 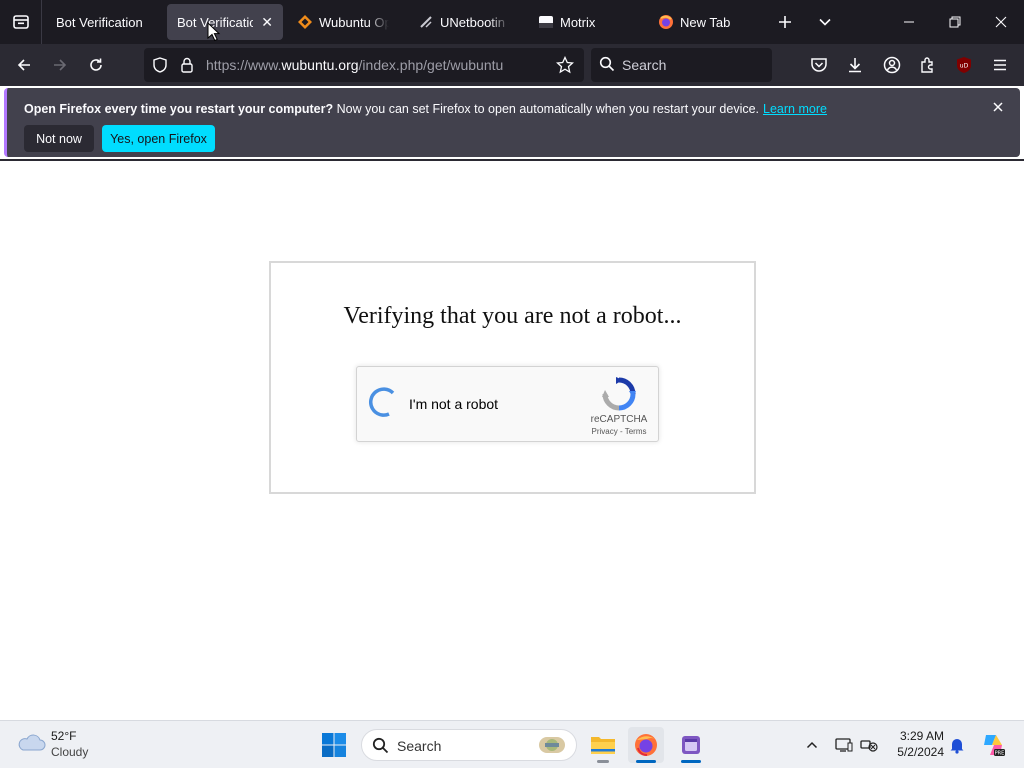 I want to click on copilot-icon: PRE, so click(x=994, y=746).